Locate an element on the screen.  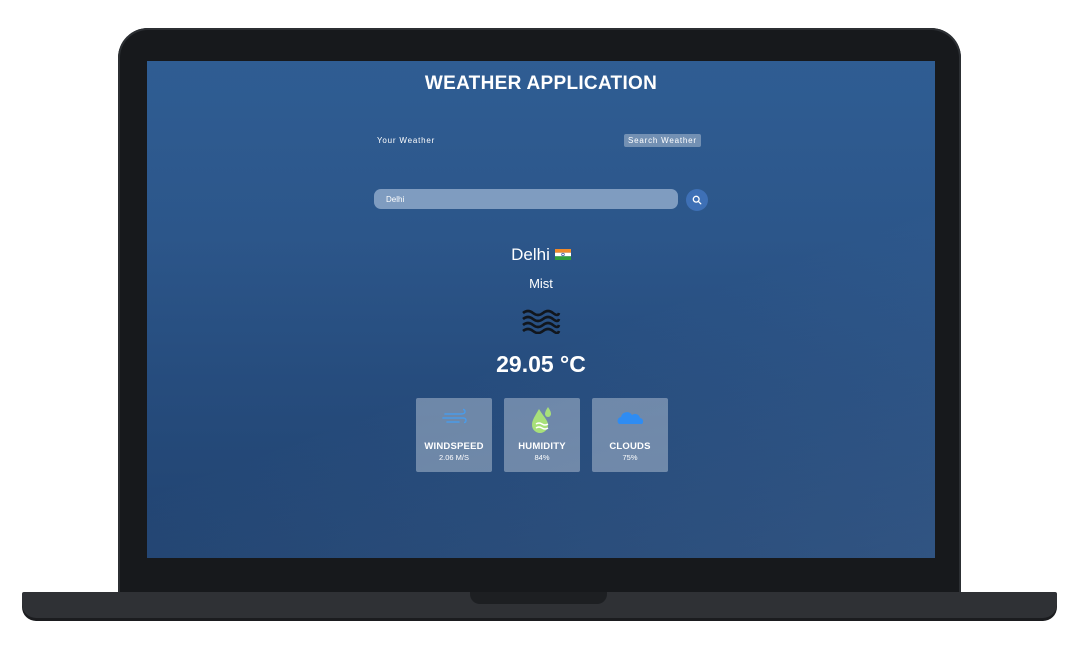
india-flag-icon is located at coordinates (562, 255).